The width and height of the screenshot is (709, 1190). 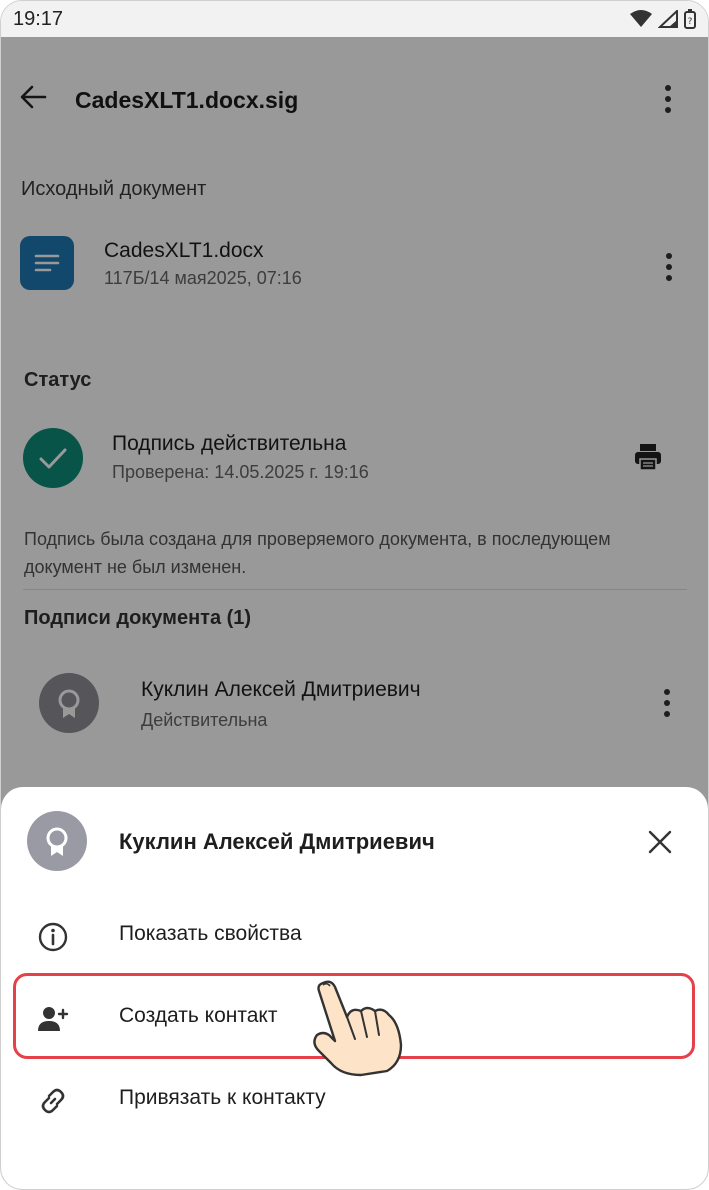 What do you see at coordinates (354, 936) in the screenshot?
I see `show-properties-action: Показать свойства` at bounding box center [354, 936].